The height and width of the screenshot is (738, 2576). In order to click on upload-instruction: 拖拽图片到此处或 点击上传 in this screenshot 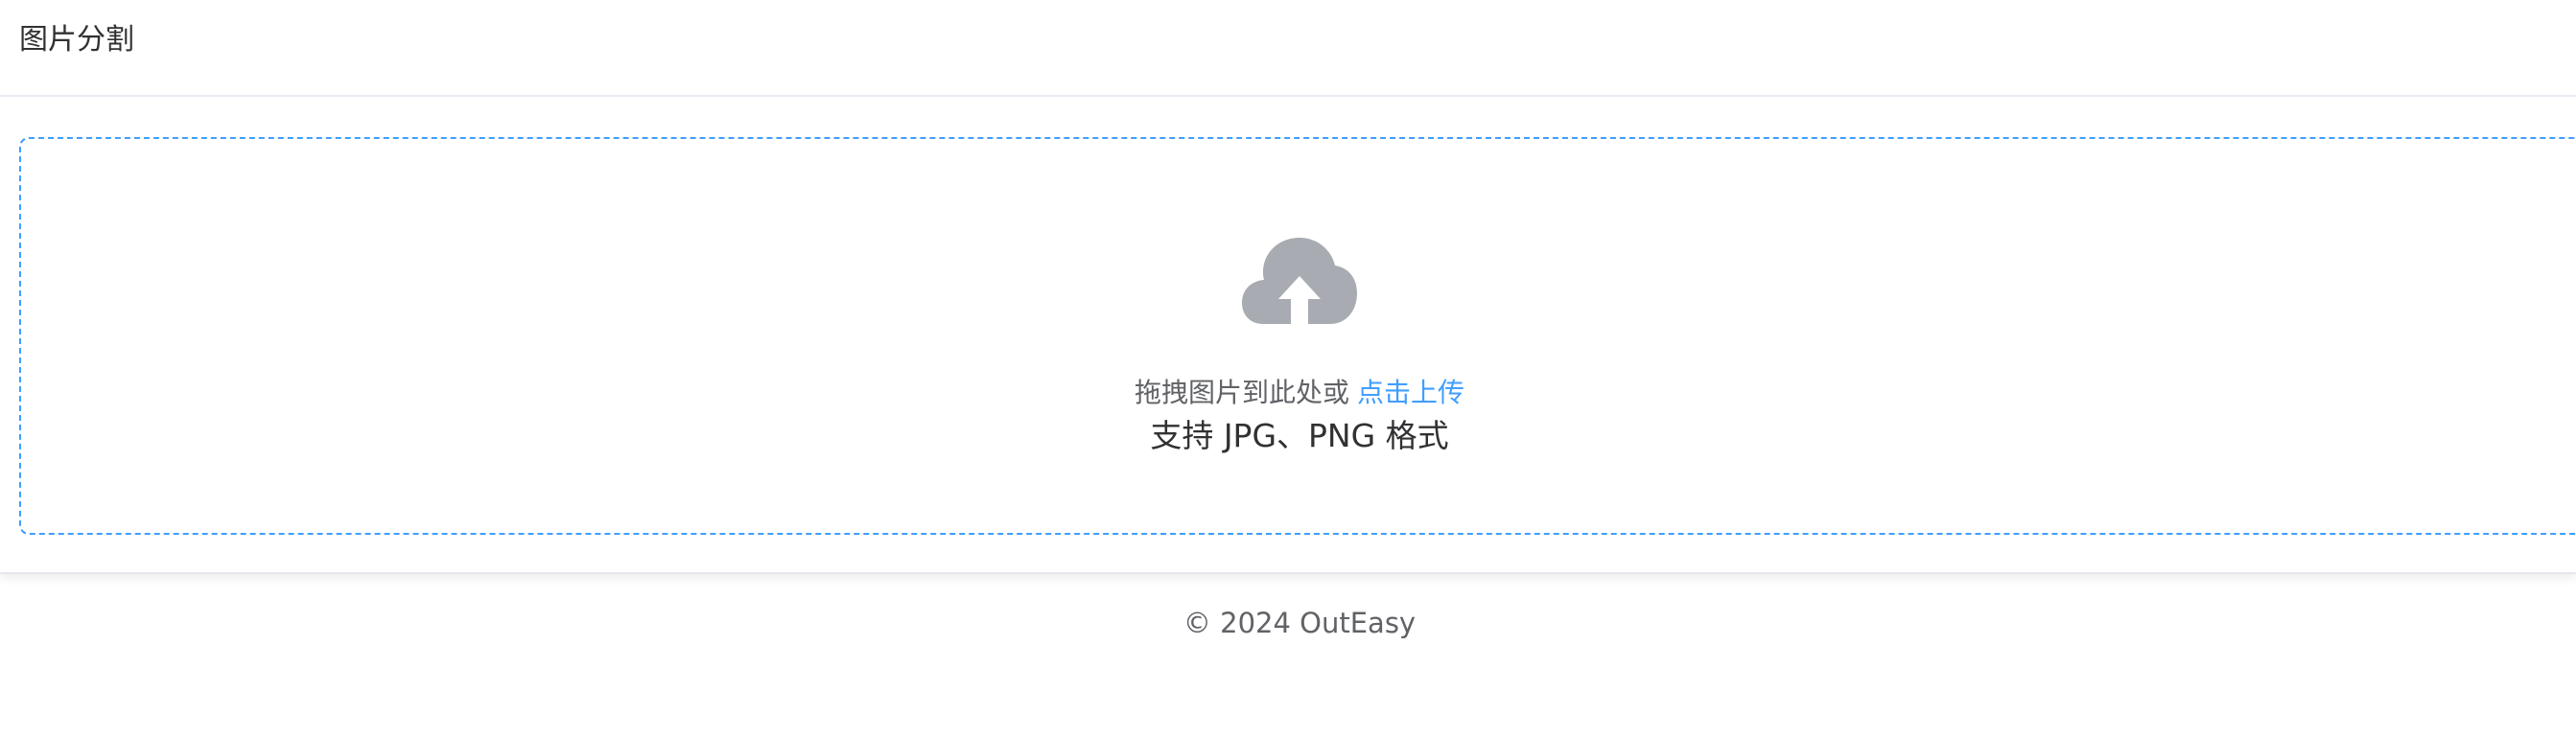, I will do `click(1288, 393)`.